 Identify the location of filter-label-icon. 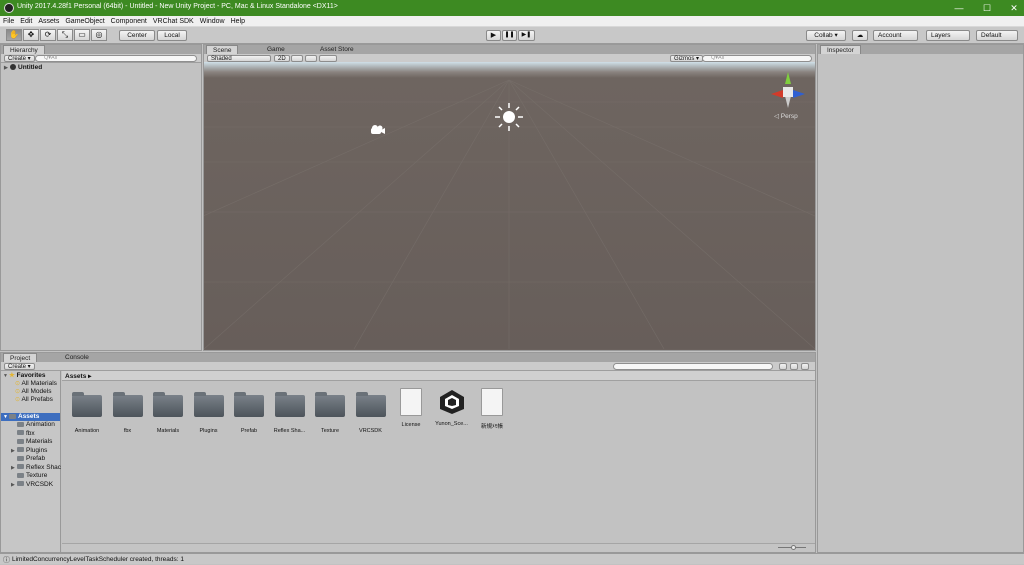
(794, 366).